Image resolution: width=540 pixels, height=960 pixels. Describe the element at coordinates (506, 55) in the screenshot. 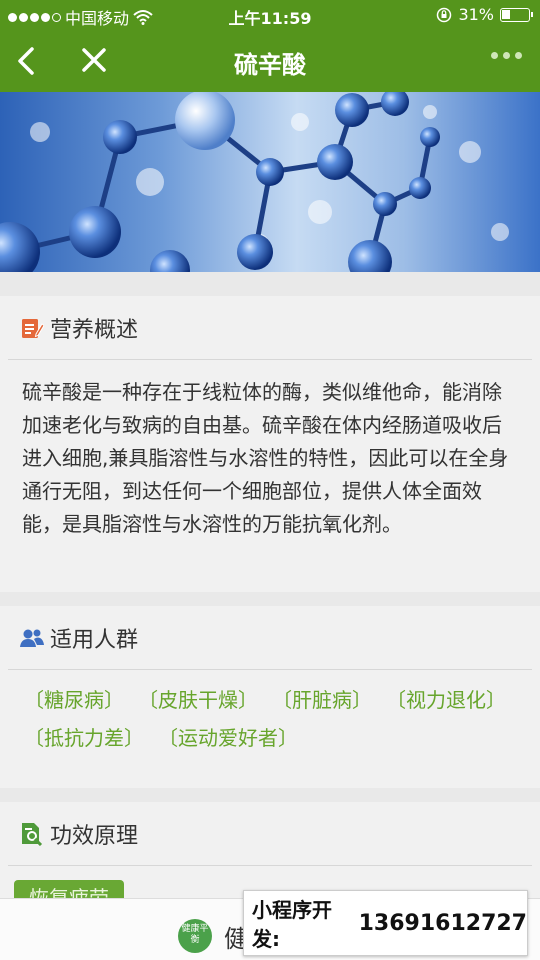

I see `more-icon` at that location.